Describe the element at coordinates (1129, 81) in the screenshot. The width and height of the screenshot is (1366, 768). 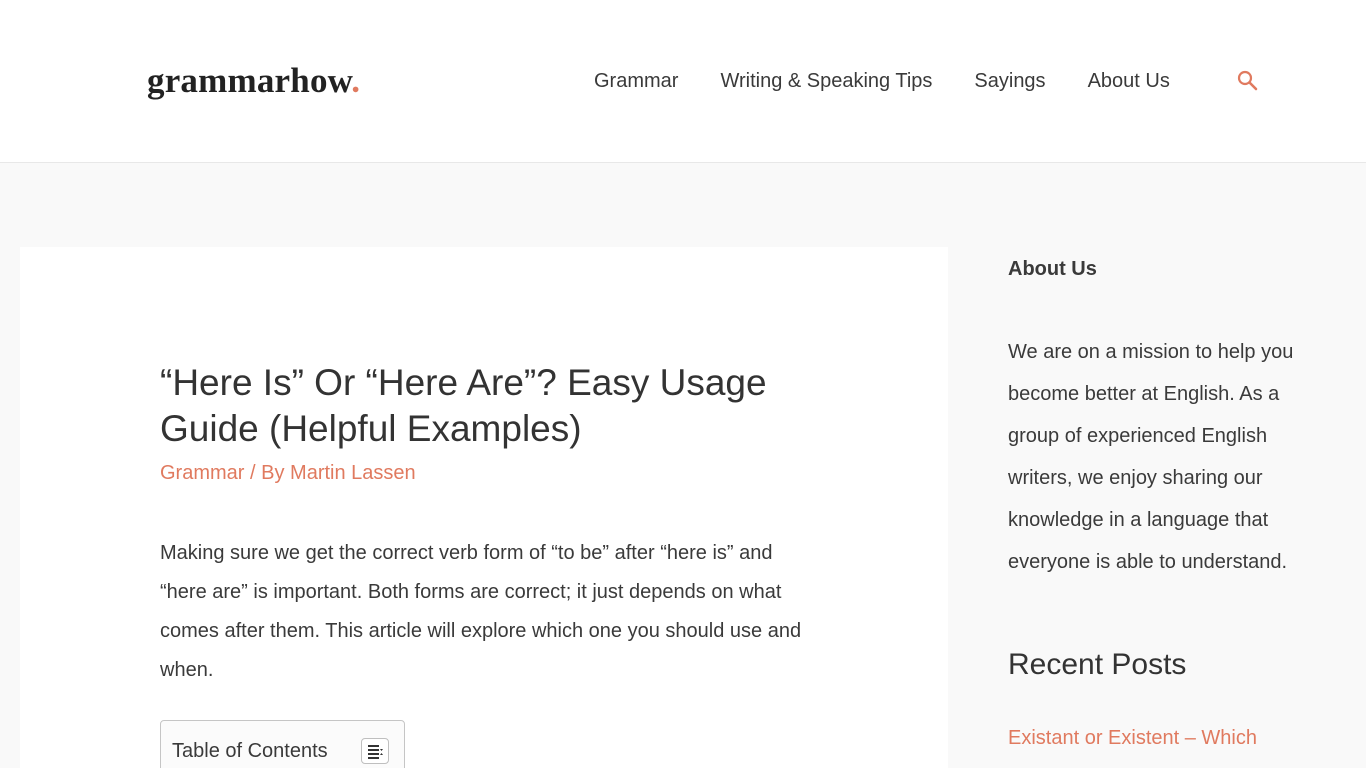
I see `nav-item-about-us: About Us` at that location.